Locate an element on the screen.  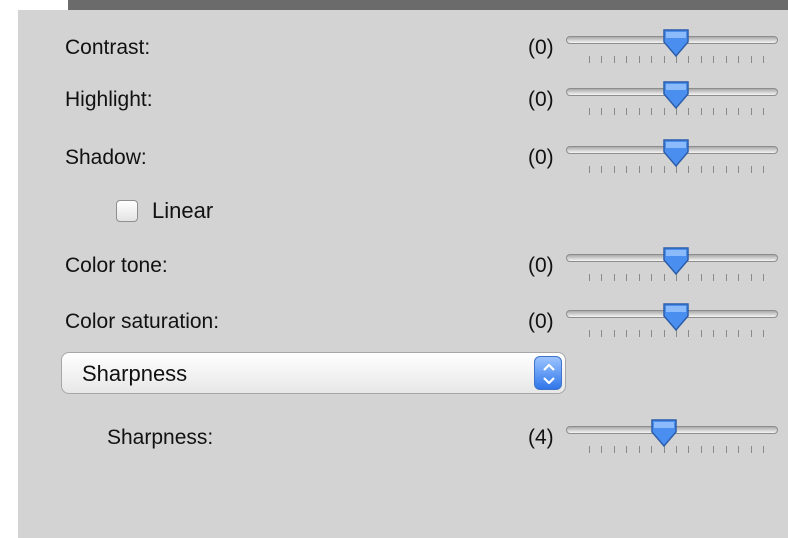
up-down-chevron-icon is located at coordinates (548, 373).